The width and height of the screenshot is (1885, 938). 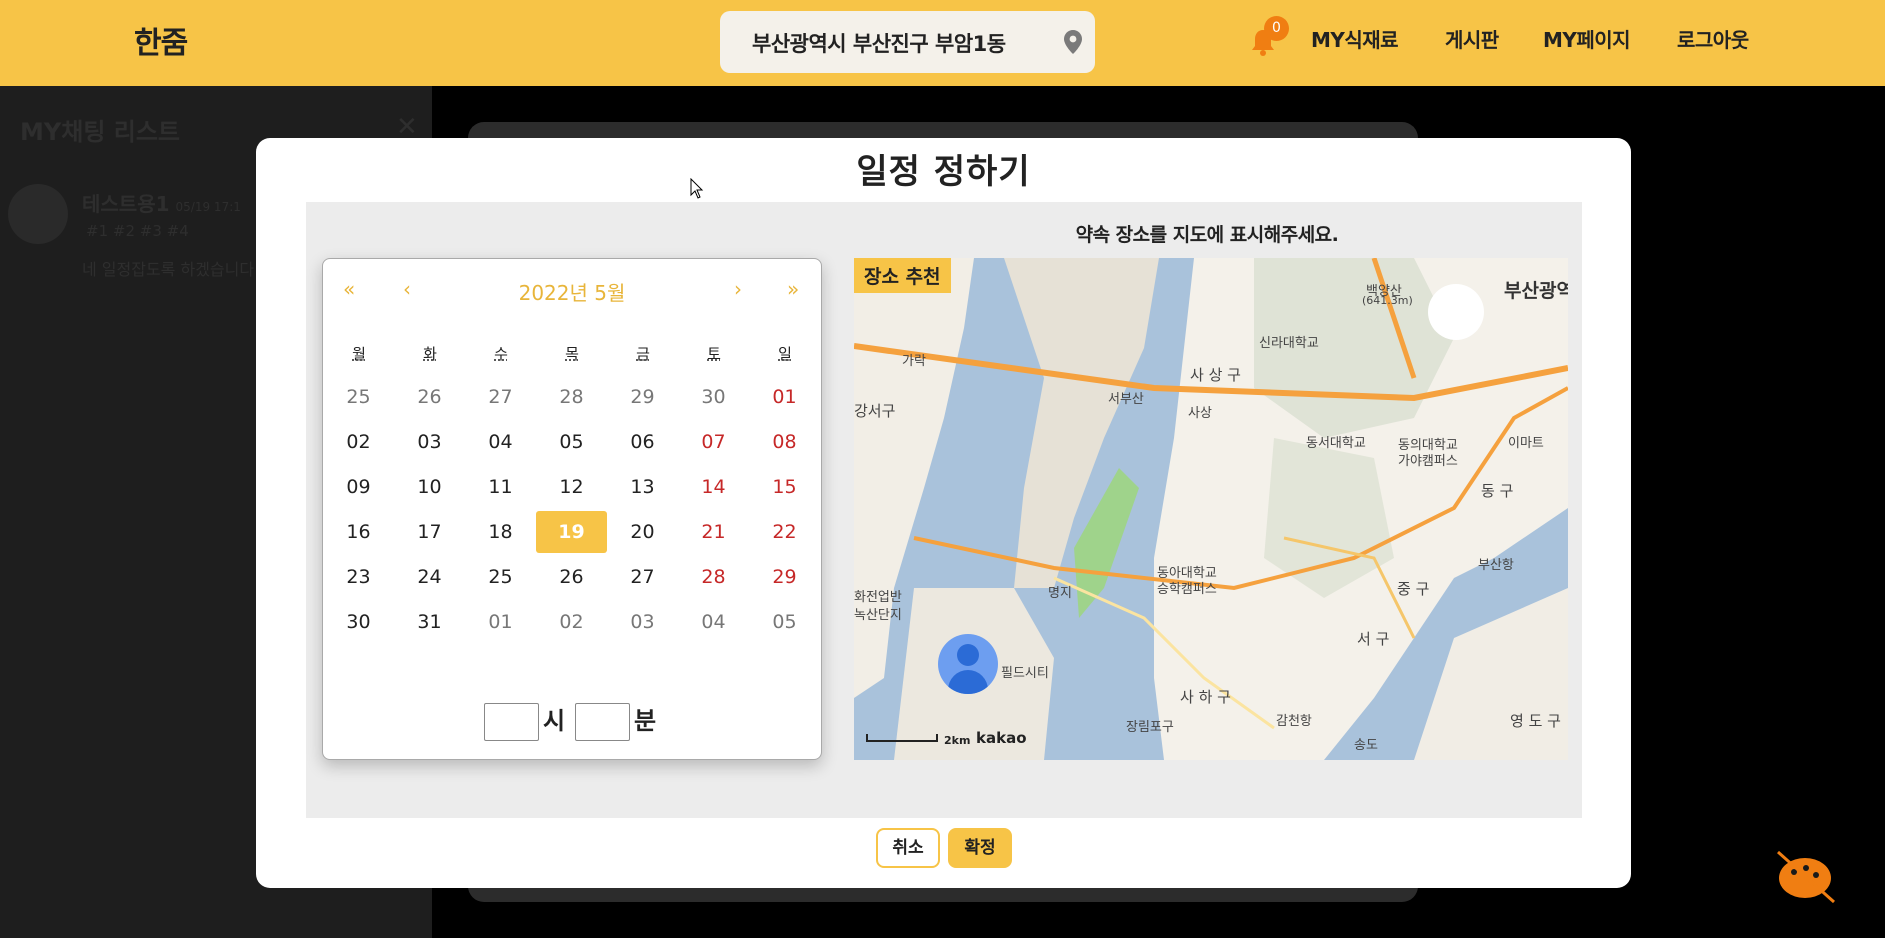 I want to click on calendar-day: 18, so click(x=500, y=532).